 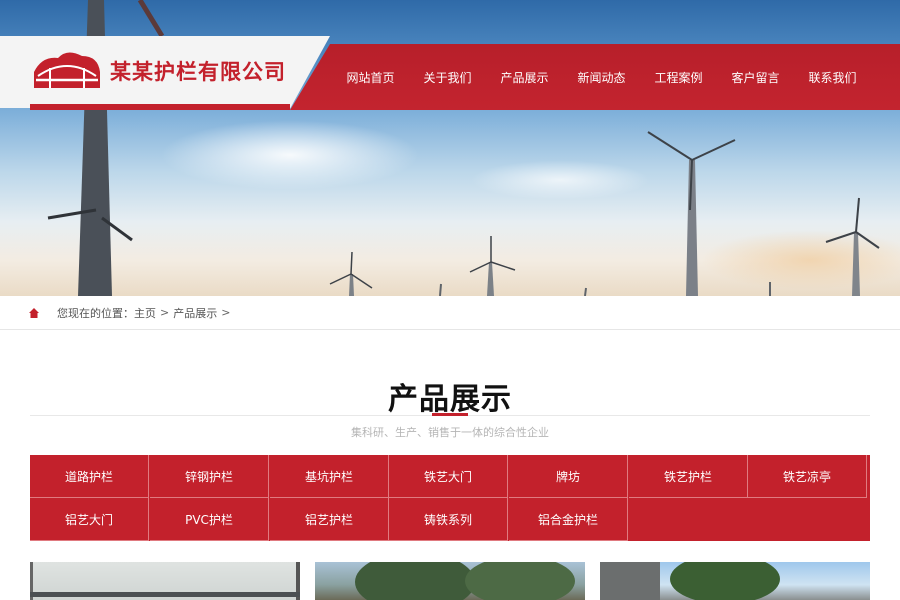 What do you see at coordinates (67, 70) in the screenshot?
I see `bridge-logo-icon` at bounding box center [67, 70].